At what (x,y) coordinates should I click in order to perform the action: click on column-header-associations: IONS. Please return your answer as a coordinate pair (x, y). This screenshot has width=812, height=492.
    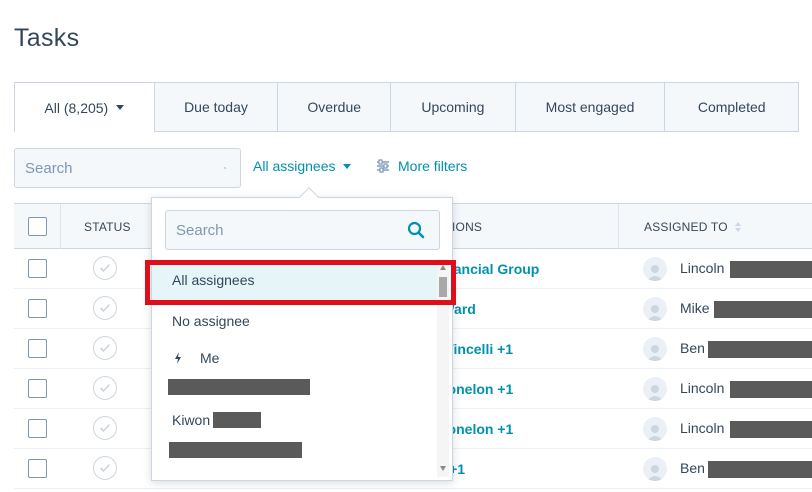
    Looking at the image, I should click on (467, 226).